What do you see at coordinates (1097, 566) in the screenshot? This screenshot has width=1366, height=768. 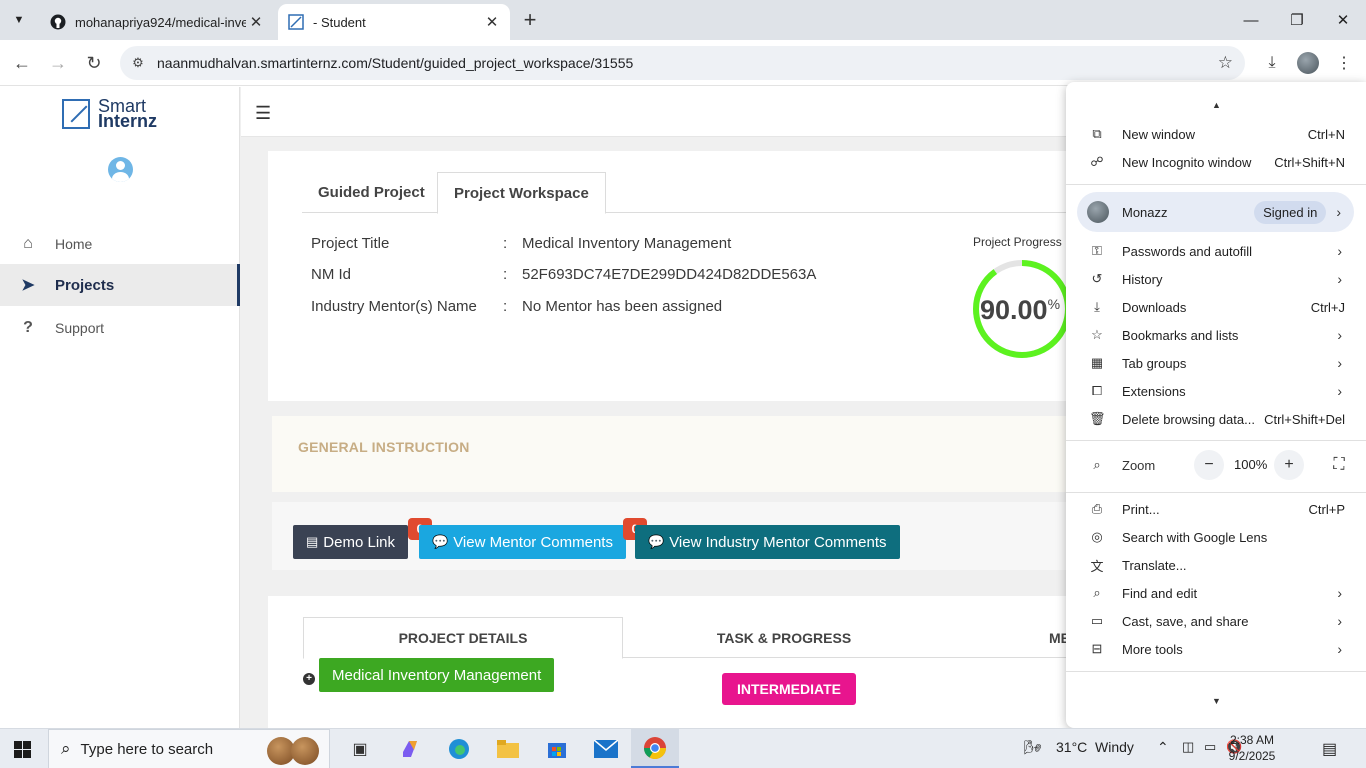 I see `translate-icon: 文` at bounding box center [1097, 566].